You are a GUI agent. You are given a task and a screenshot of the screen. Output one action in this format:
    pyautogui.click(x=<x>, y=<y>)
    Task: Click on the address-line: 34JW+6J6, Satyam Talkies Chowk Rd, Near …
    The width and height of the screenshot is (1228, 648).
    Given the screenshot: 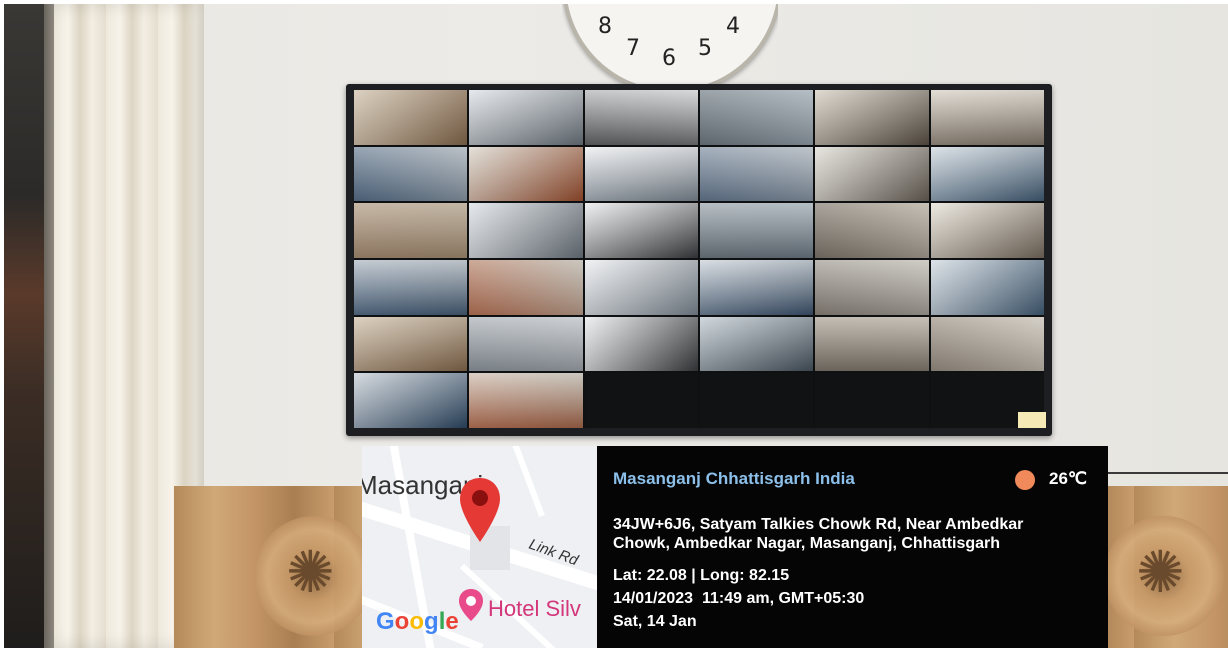 What is the action you would take?
    pyautogui.click(x=818, y=524)
    